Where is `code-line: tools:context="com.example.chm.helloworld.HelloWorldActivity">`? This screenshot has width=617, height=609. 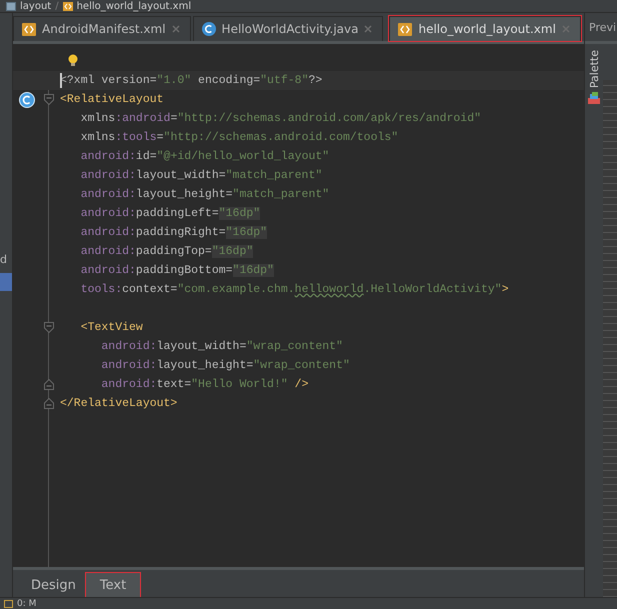
code-line: tools:context="com.example.chm.helloworld.HelloWorldActivity"> is located at coordinates (294, 289).